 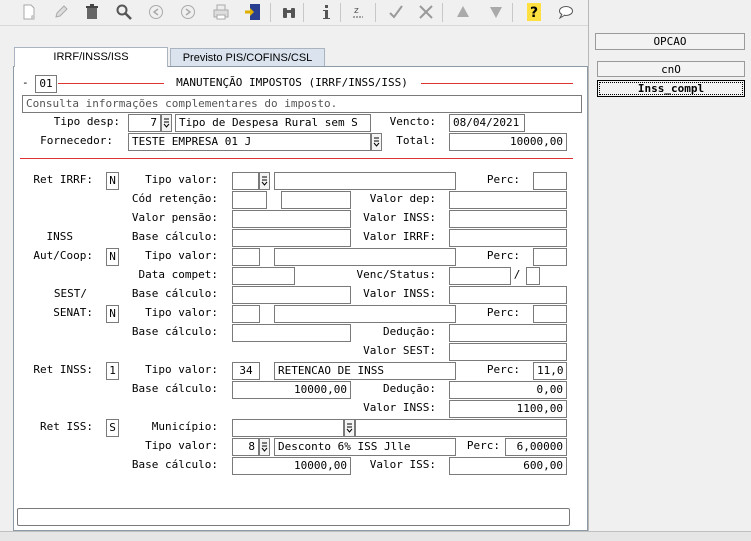 I want to click on ret-iss-tipo-valor-code-field: 8, so click(x=245, y=447).